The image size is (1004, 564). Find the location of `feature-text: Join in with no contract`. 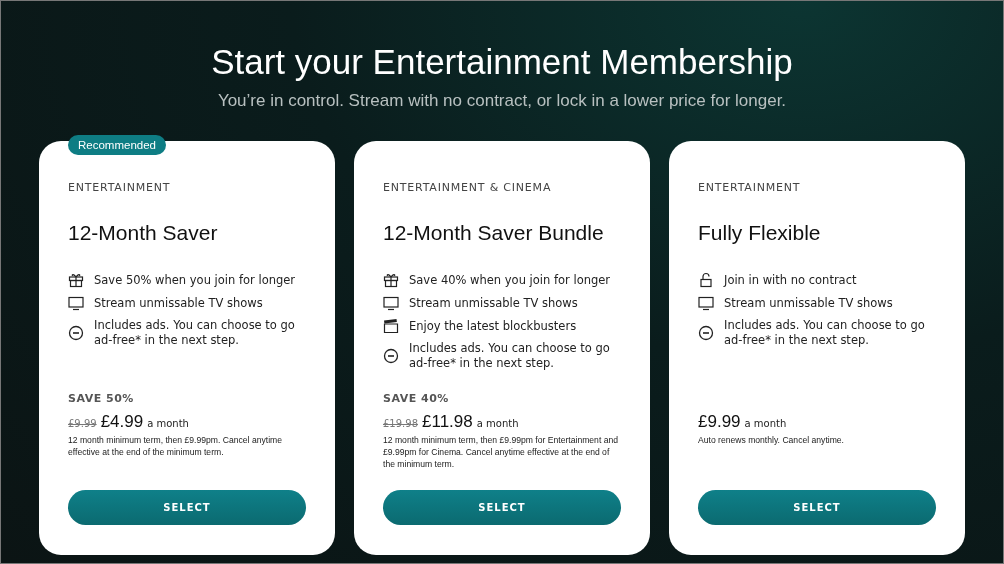

feature-text: Join in with no contract is located at coordinates (791, 280).